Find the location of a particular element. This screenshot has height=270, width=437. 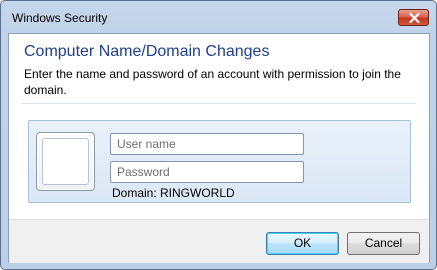

ok-button: OK is located at coordinates (302, 243).